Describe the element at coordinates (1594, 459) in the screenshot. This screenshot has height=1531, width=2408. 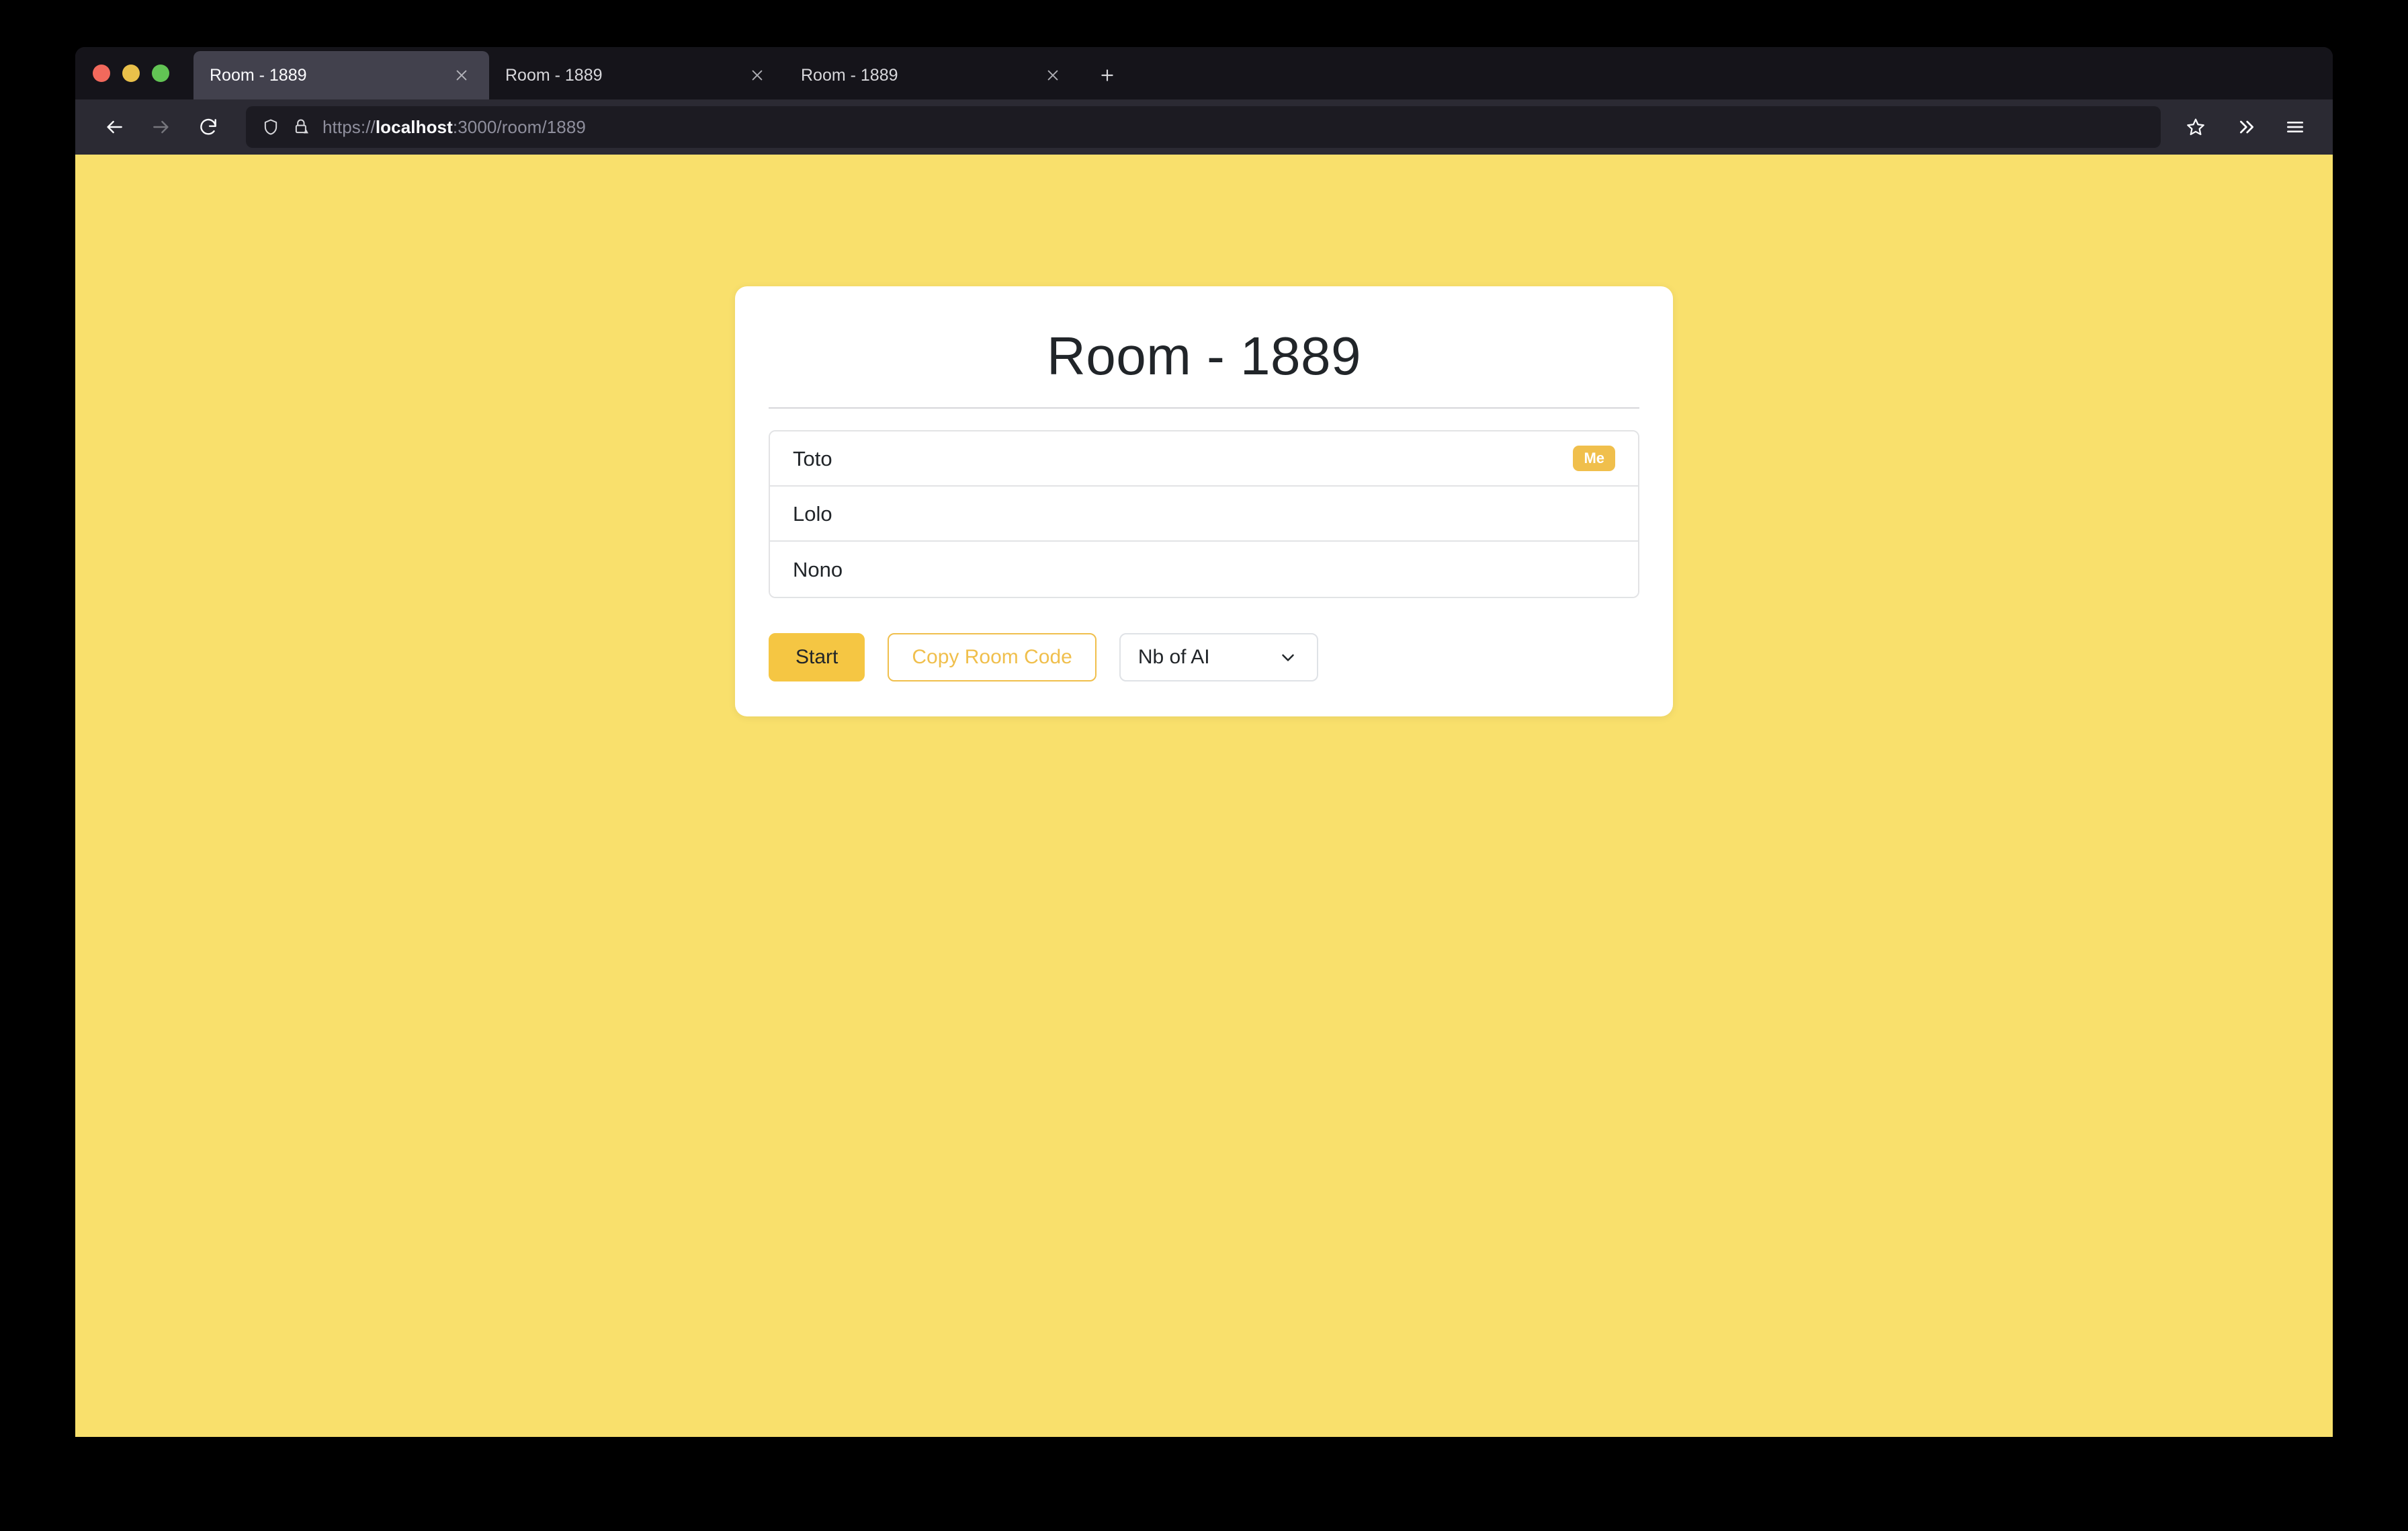
I see `status-badge: Me` at that location.